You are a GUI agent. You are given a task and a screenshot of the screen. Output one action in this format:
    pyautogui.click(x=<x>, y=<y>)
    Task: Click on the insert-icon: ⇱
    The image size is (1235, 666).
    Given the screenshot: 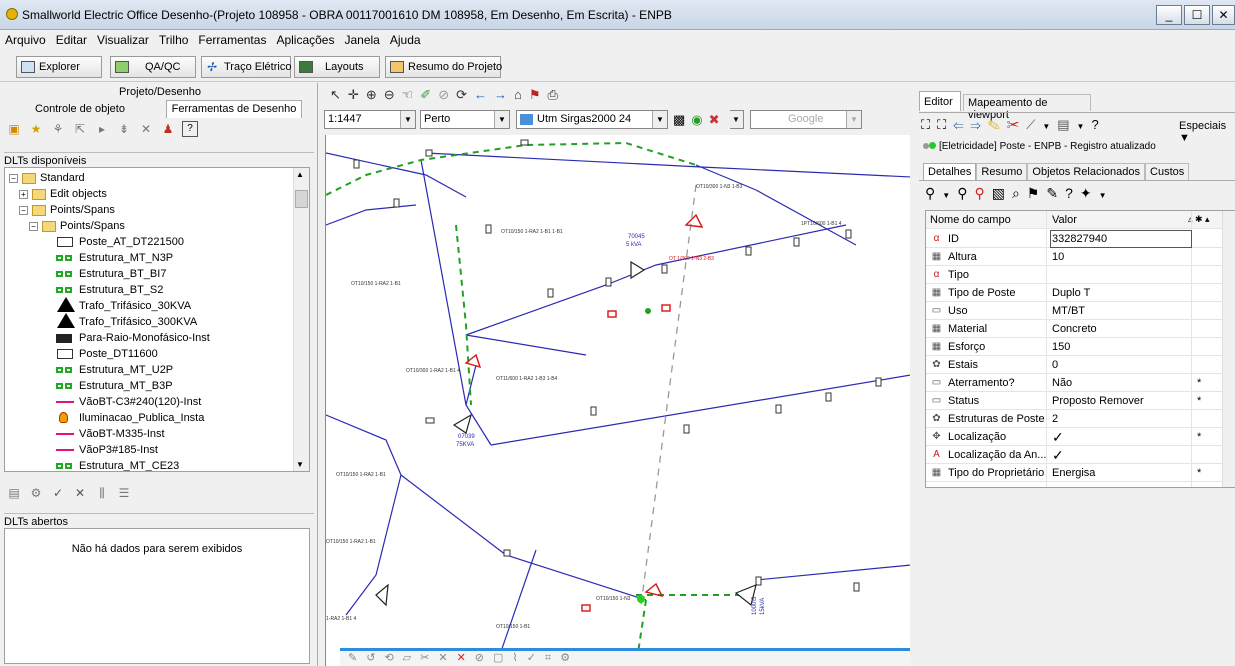 What is the action you would take?
    pyautogui.click(x=80, y=129)
    